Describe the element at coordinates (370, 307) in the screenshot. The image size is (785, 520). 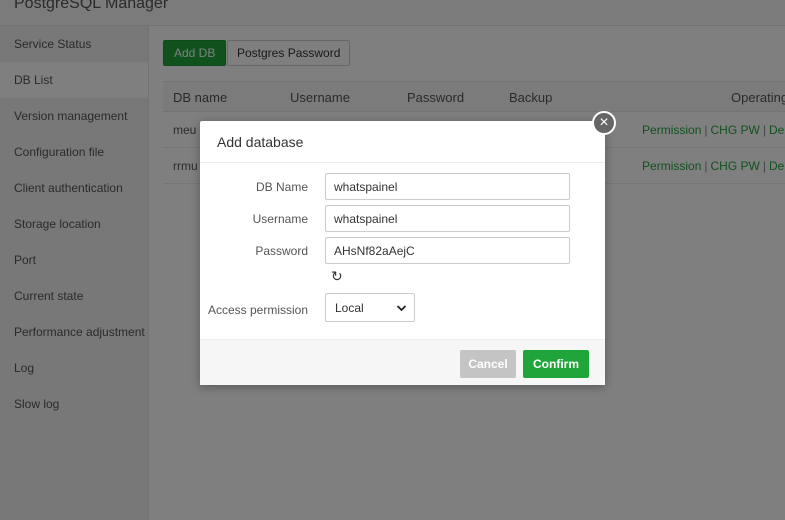
I see `access-permission-select: Local` at that location.